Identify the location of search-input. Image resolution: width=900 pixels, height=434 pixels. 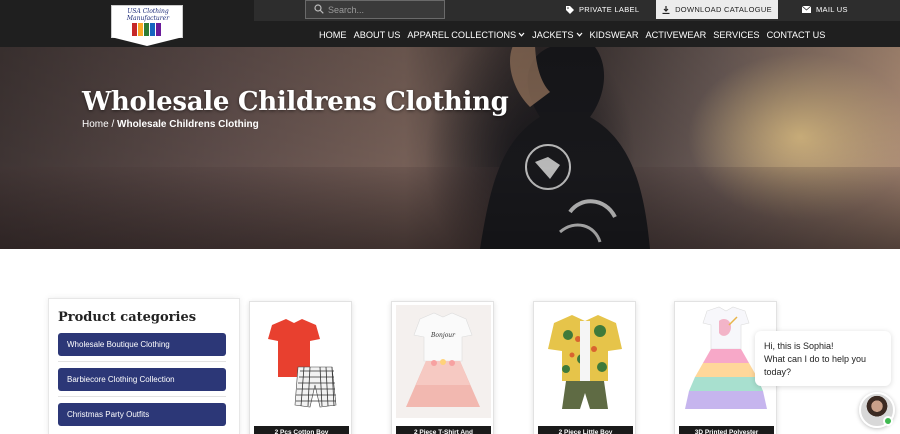
(384, 9).